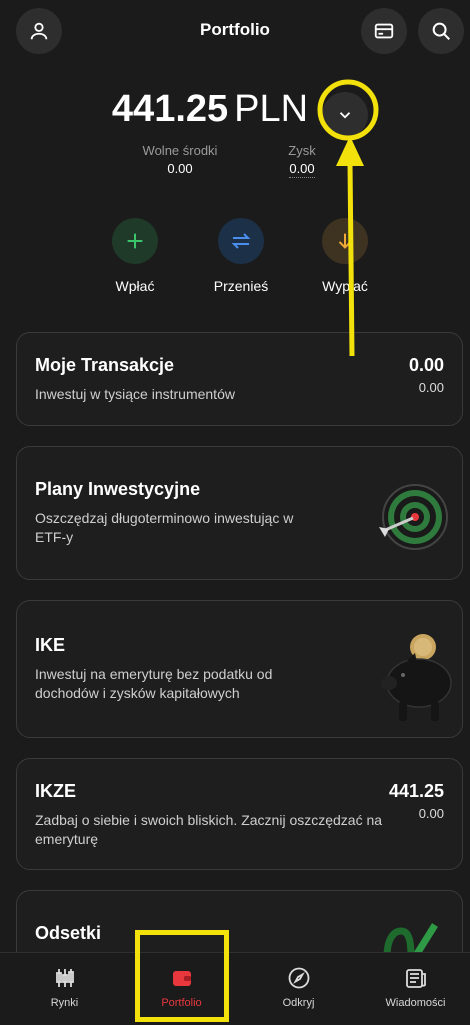 The image size is (470, 1025). I want to click on nav-label: Odkryj, so click(298, 1003).